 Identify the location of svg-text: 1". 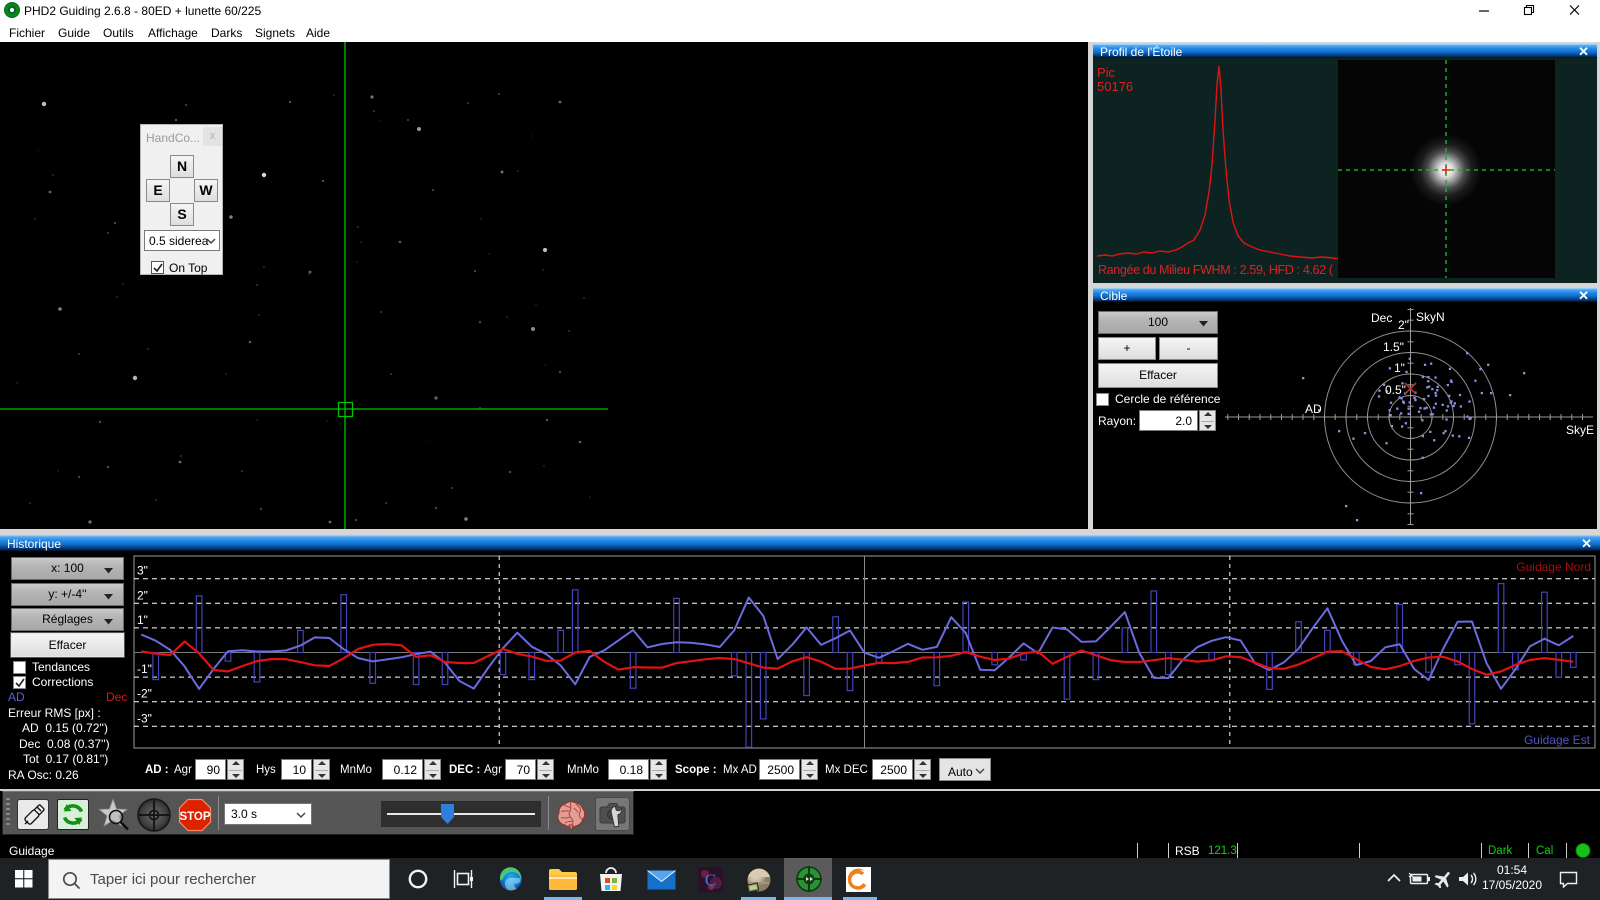
(142, 620).